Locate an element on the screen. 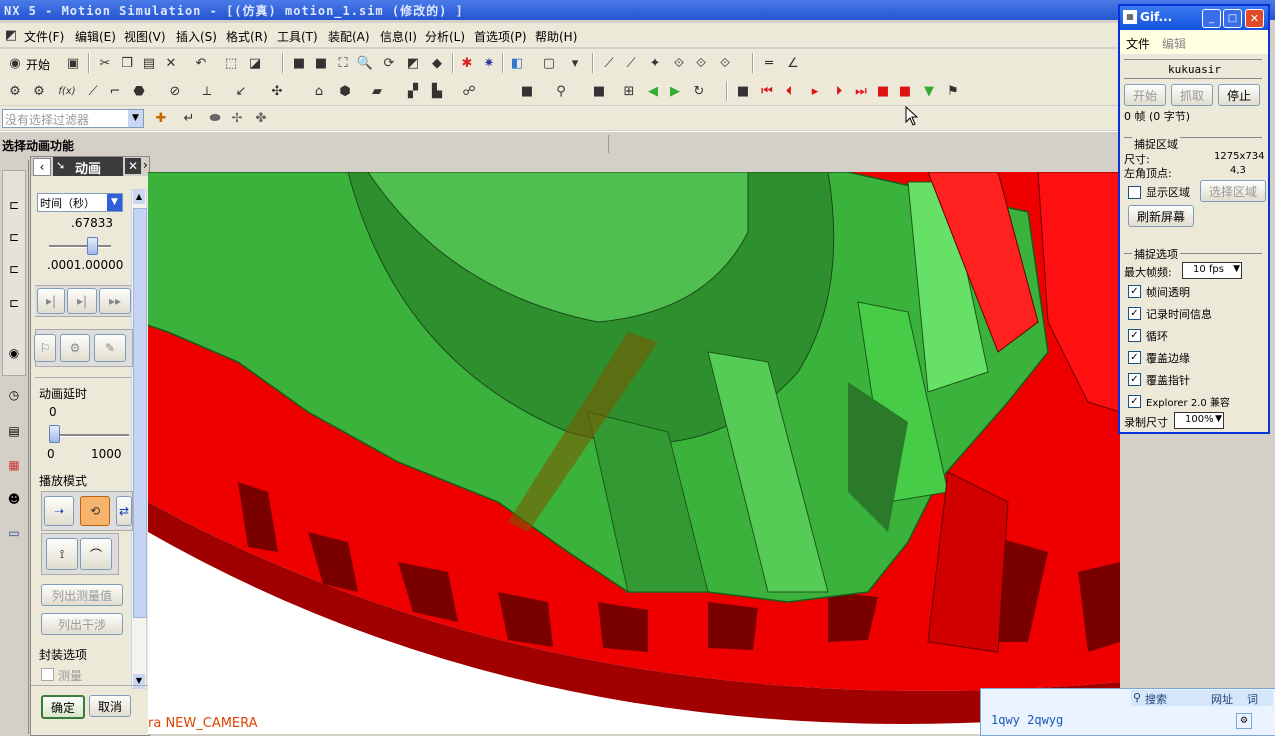  roles-icon: ☻ is located at coordinates (14, 499).